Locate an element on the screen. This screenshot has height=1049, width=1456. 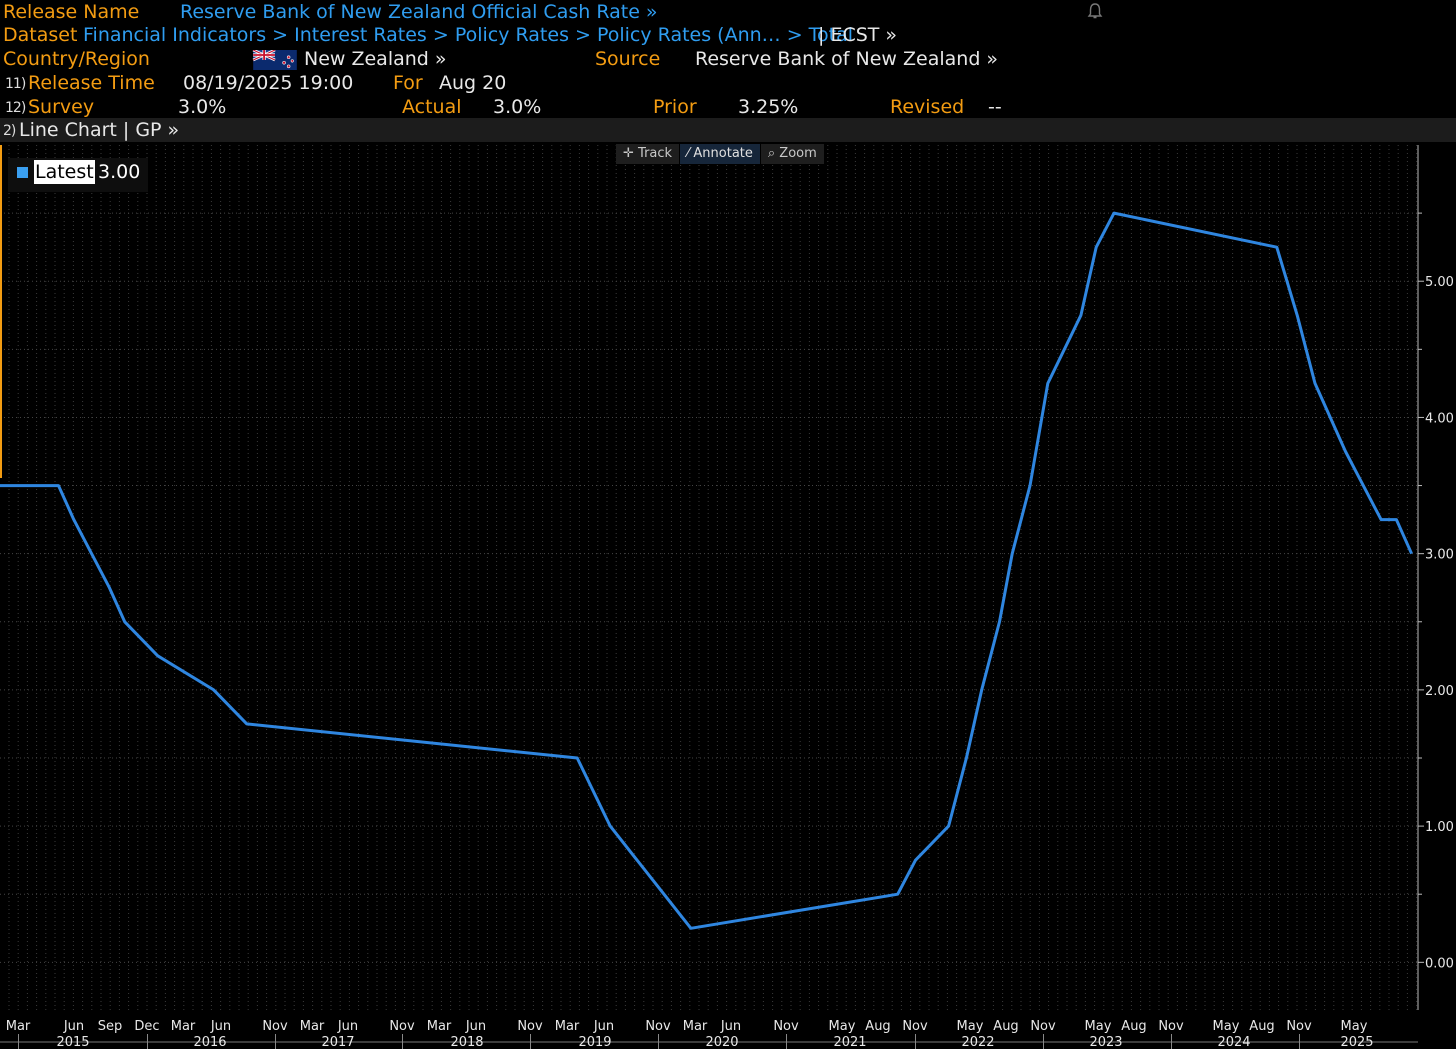
y-tick-label: 4.00 is located at coordinates (1439, 418).